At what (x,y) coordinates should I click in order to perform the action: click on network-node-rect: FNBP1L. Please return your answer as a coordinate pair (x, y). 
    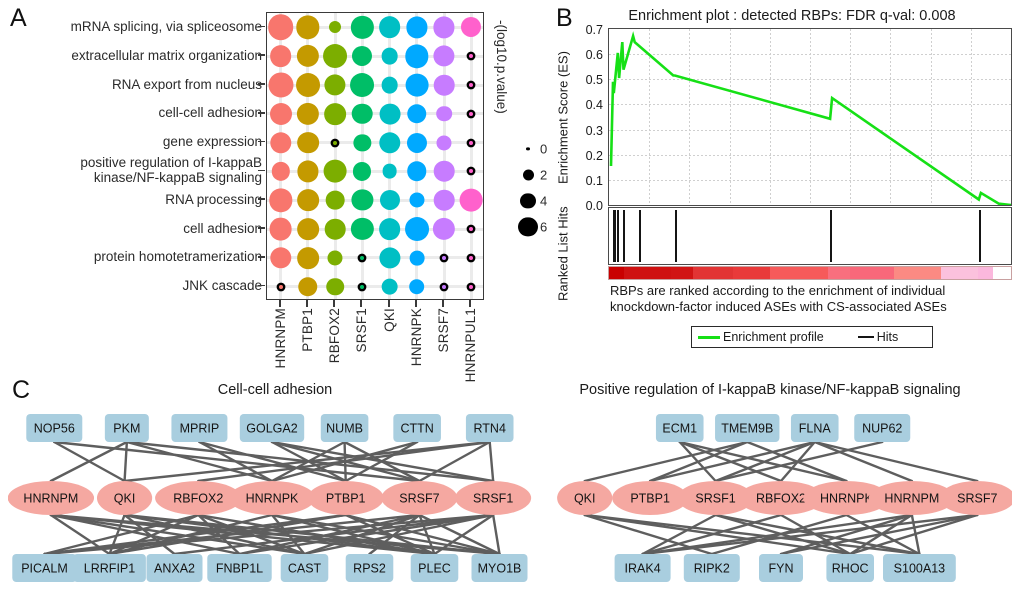
    Looking at the image, I should click on (239, 568).